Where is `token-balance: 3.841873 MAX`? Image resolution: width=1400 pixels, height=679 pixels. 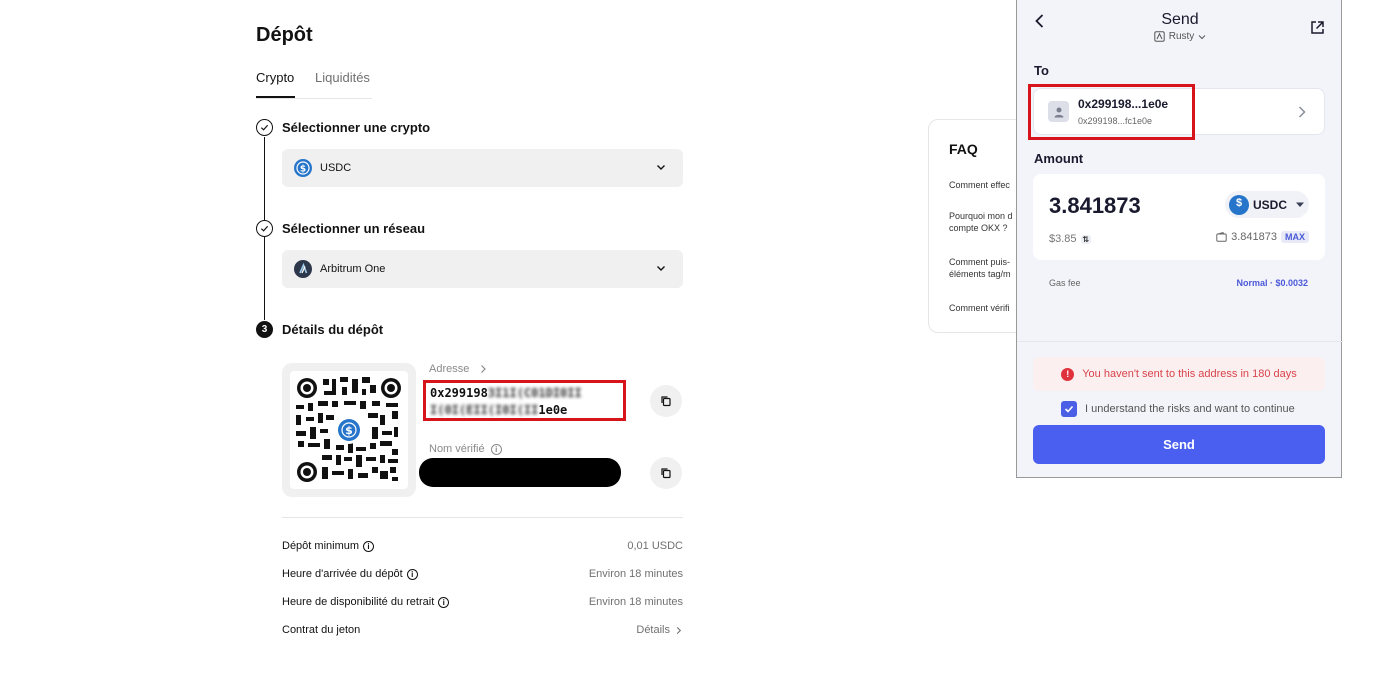
token-balance: 3.841873 MAX is located at coordinates (1262, 237).